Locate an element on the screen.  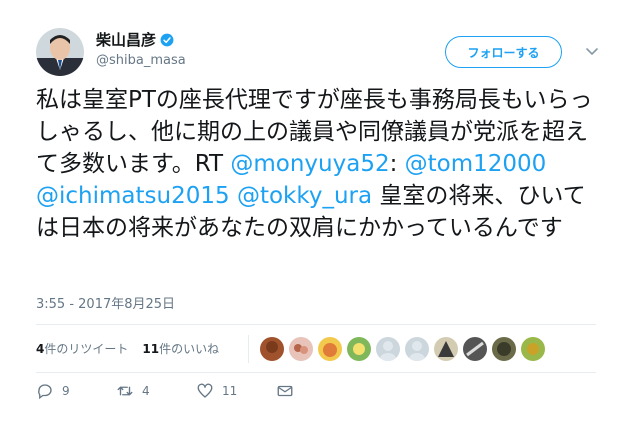
follow-button: フォローする is located at coordinates (503, 52).